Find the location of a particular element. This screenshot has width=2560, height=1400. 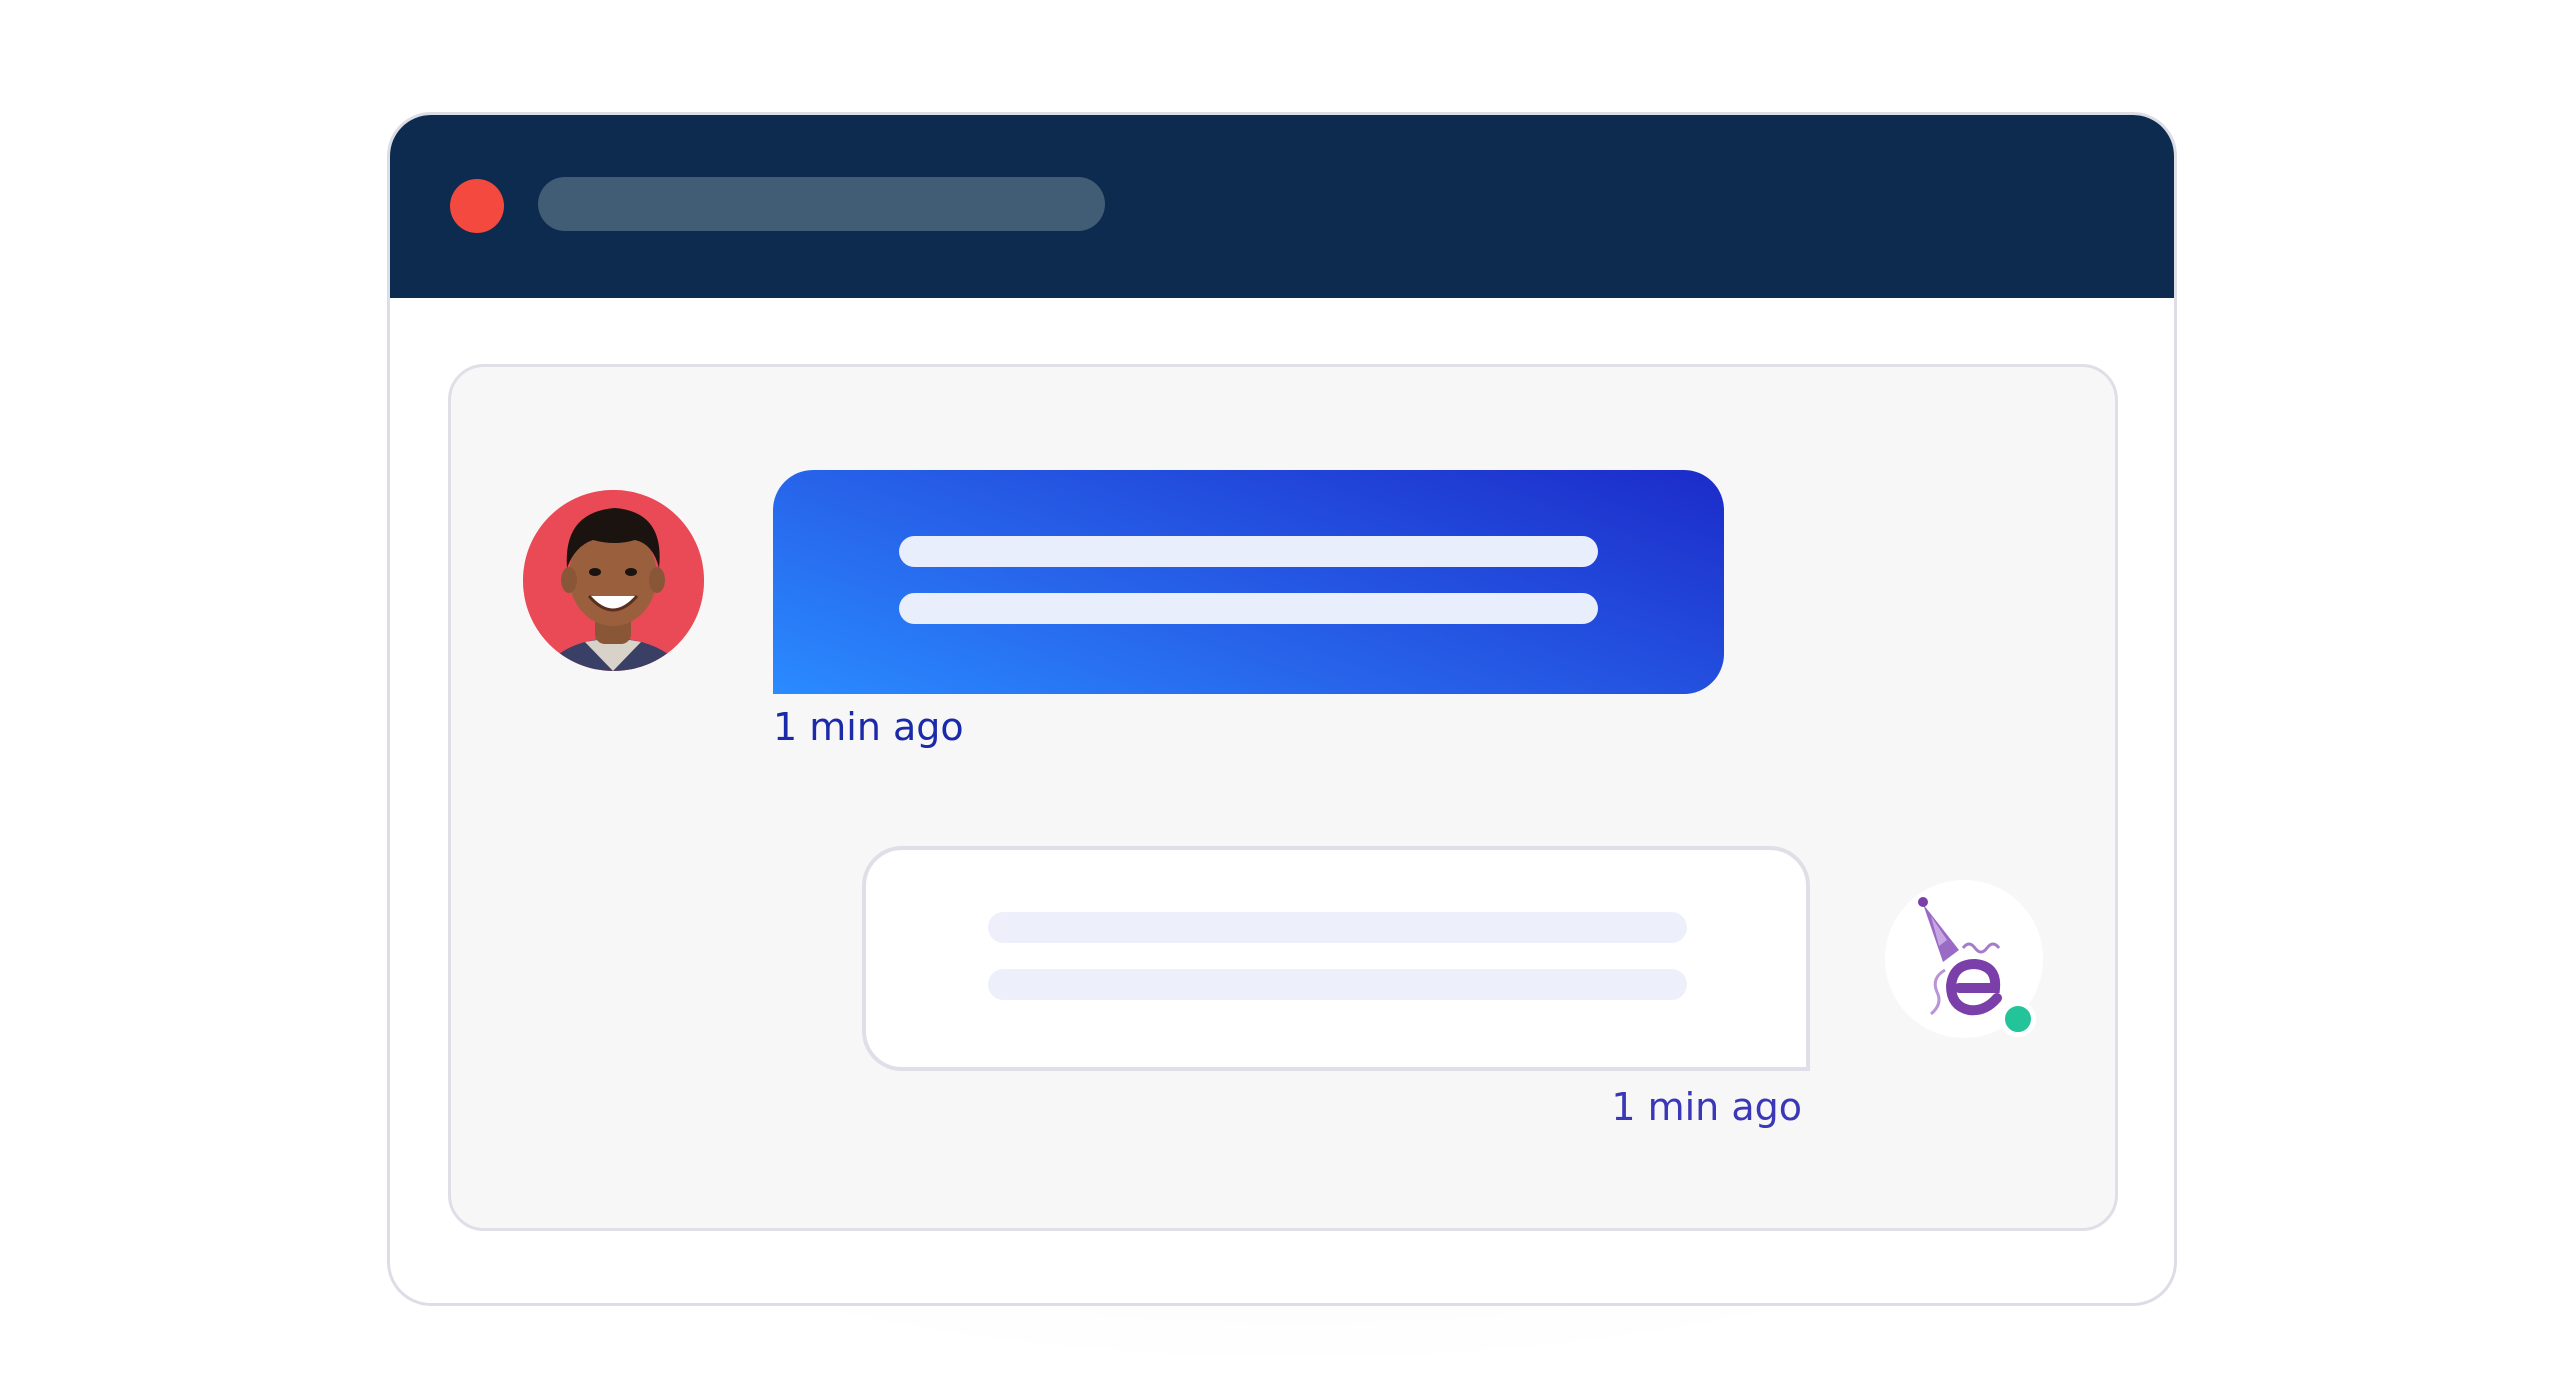

title-bar is located at coordinates (1282, 206).